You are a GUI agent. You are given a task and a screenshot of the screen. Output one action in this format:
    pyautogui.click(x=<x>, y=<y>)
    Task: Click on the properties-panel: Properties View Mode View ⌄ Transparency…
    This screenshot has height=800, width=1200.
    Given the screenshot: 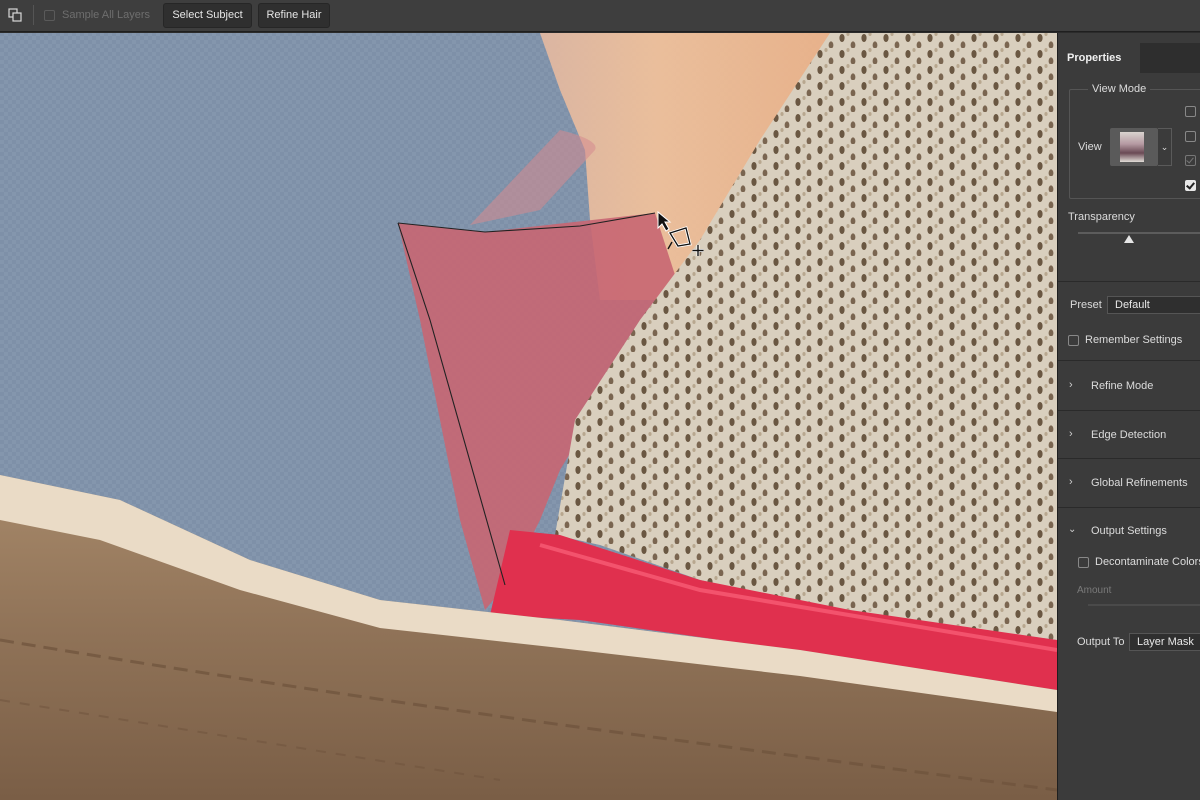 What is the action you would take?
    pyautogui.click(x=1128, y=416)
    